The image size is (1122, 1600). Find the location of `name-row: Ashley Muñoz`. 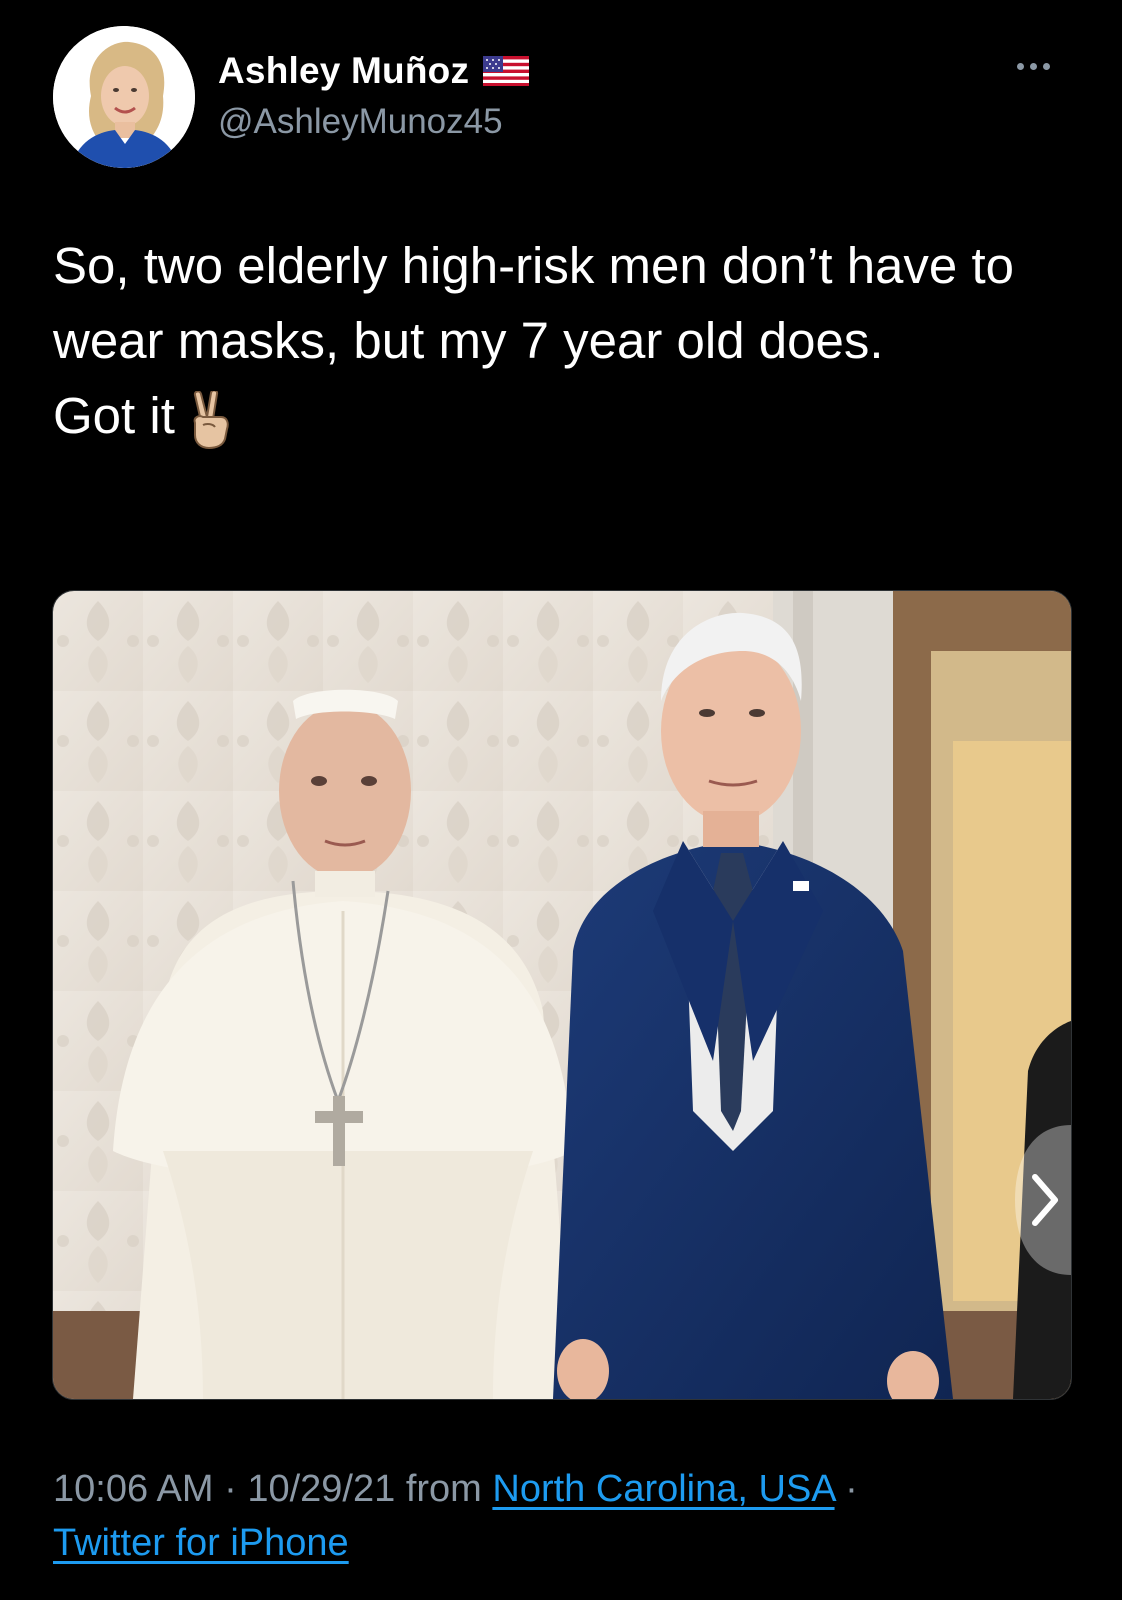

name-row: Ashley Muñoz is located at coordinates (374, 71).